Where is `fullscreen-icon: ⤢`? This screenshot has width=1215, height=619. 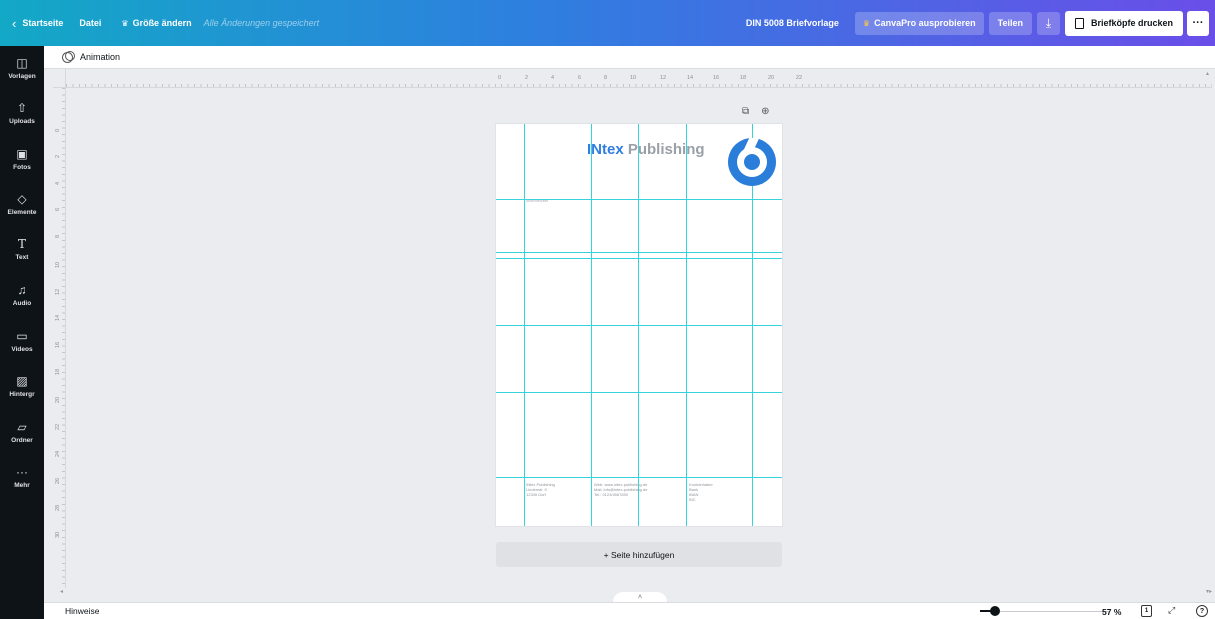
fullscreen-icon: ⤢ is located at coordinates (1171, 610).